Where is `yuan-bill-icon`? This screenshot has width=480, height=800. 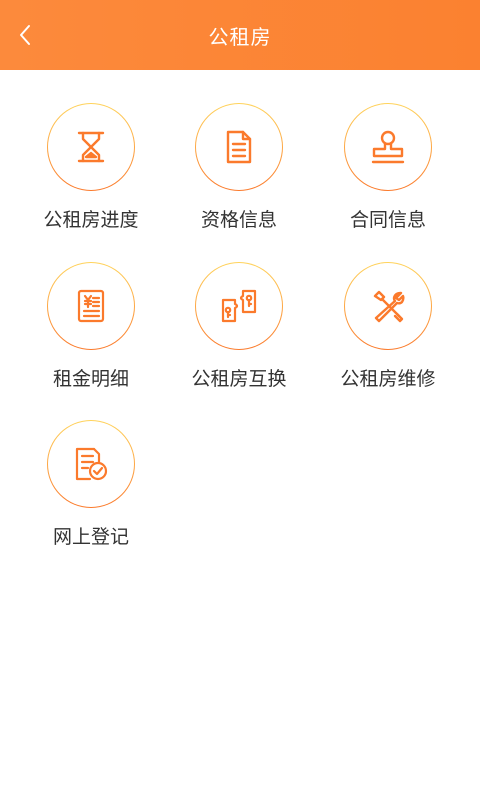
yuan-bill-icon is located at coordinates (91, 306).